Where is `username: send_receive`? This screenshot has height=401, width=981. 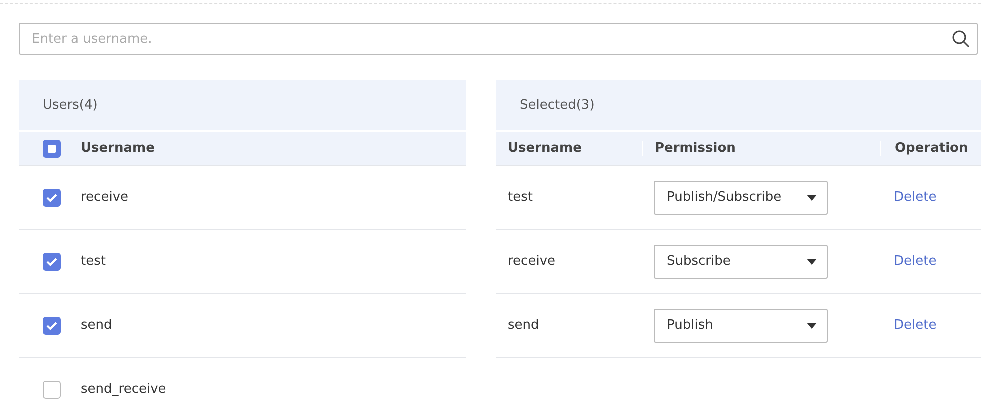 username: send_receive is located at coordinates (123, 389).